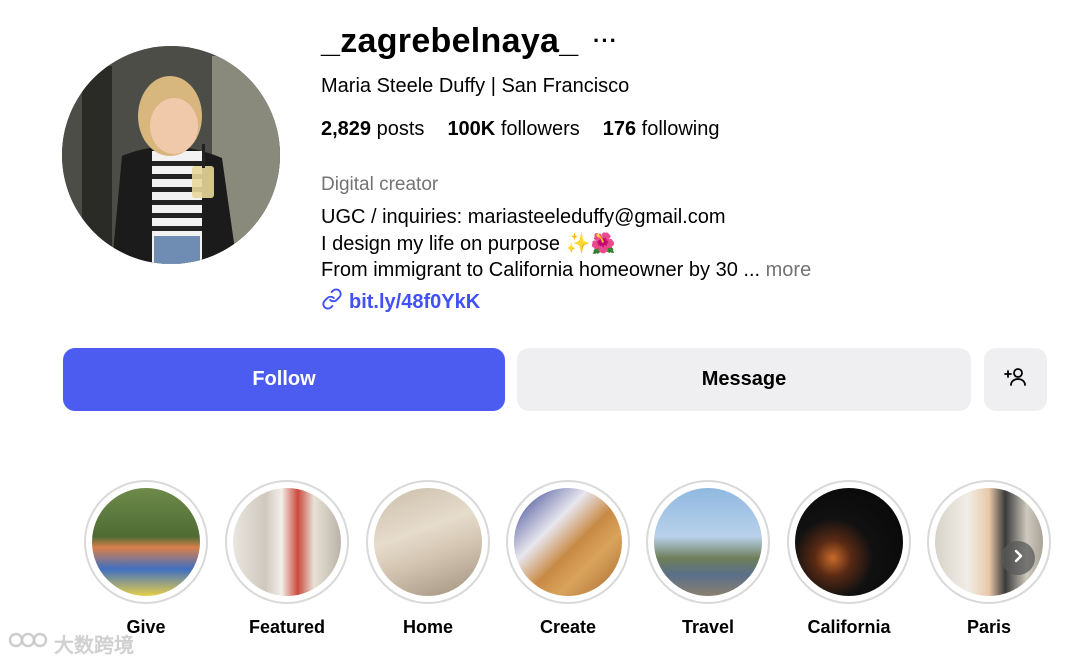 The image size is (1080, 664). I want to click on profile-stats: 2,829 posts 100K followers 176 following, so click(520, 129).